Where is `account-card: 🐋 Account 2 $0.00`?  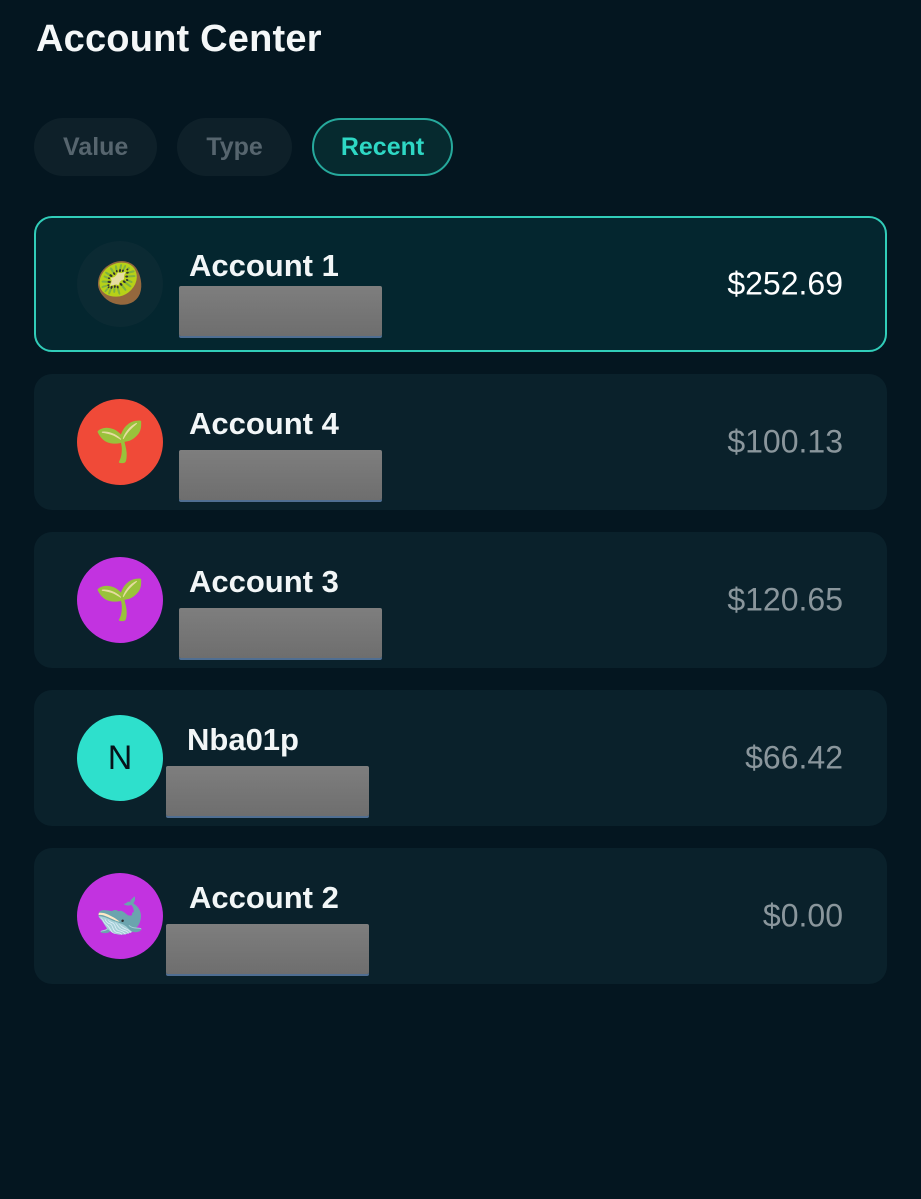 account-card: 🐋 Account 2 $0.00 is located at coordinates (460, 916).